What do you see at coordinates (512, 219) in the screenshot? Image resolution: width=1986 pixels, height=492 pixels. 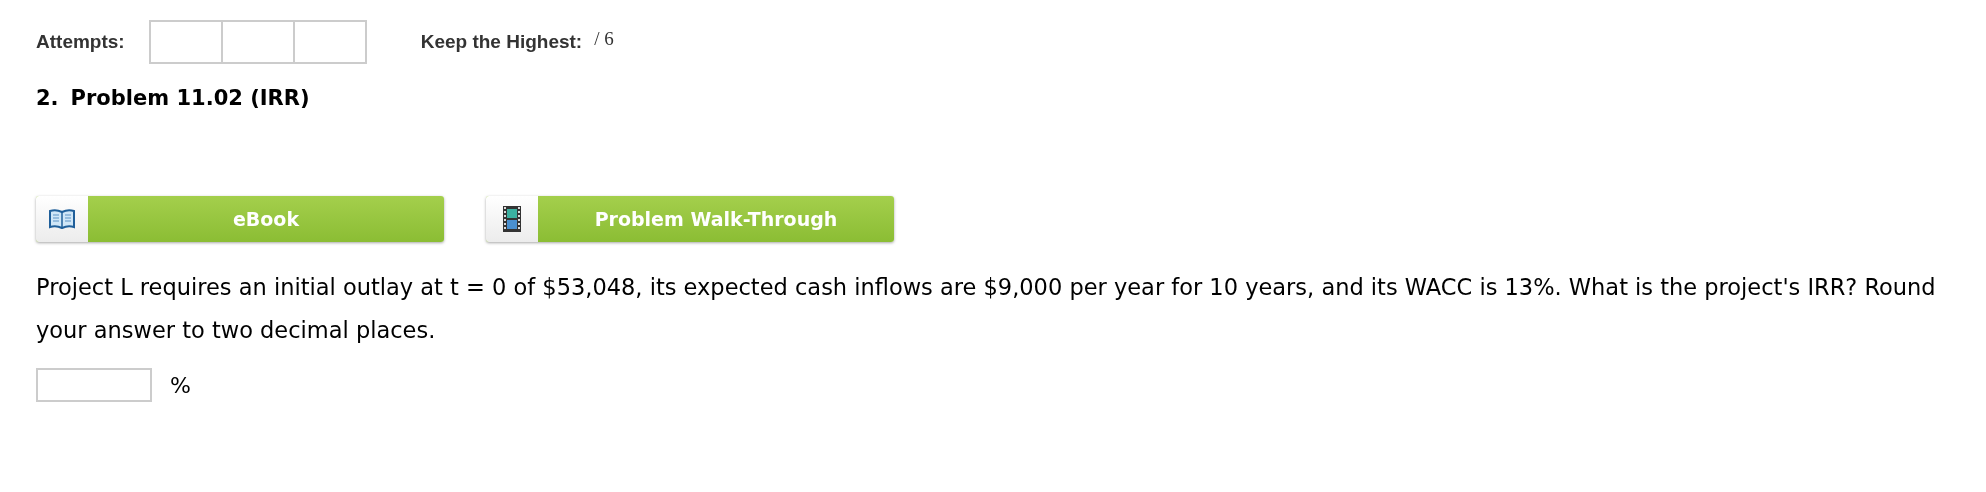 I see `film-strip-icon` at bounding box center [512, 219].